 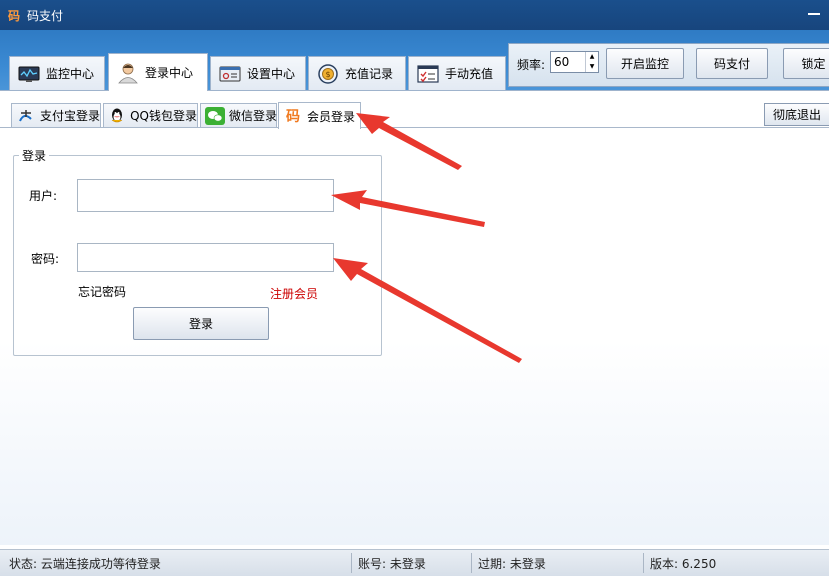 I want to click on frequency-label: 频率:, so click(x=531, y=65).